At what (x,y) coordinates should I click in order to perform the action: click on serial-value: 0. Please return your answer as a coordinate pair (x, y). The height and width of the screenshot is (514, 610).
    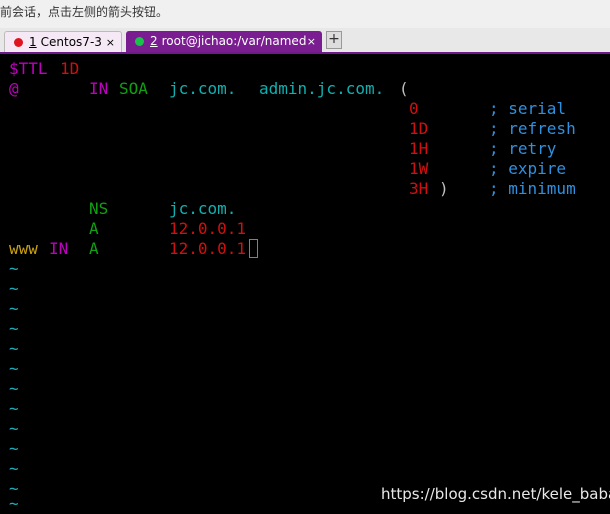
    Looking at the image, I should click on (414, 108).